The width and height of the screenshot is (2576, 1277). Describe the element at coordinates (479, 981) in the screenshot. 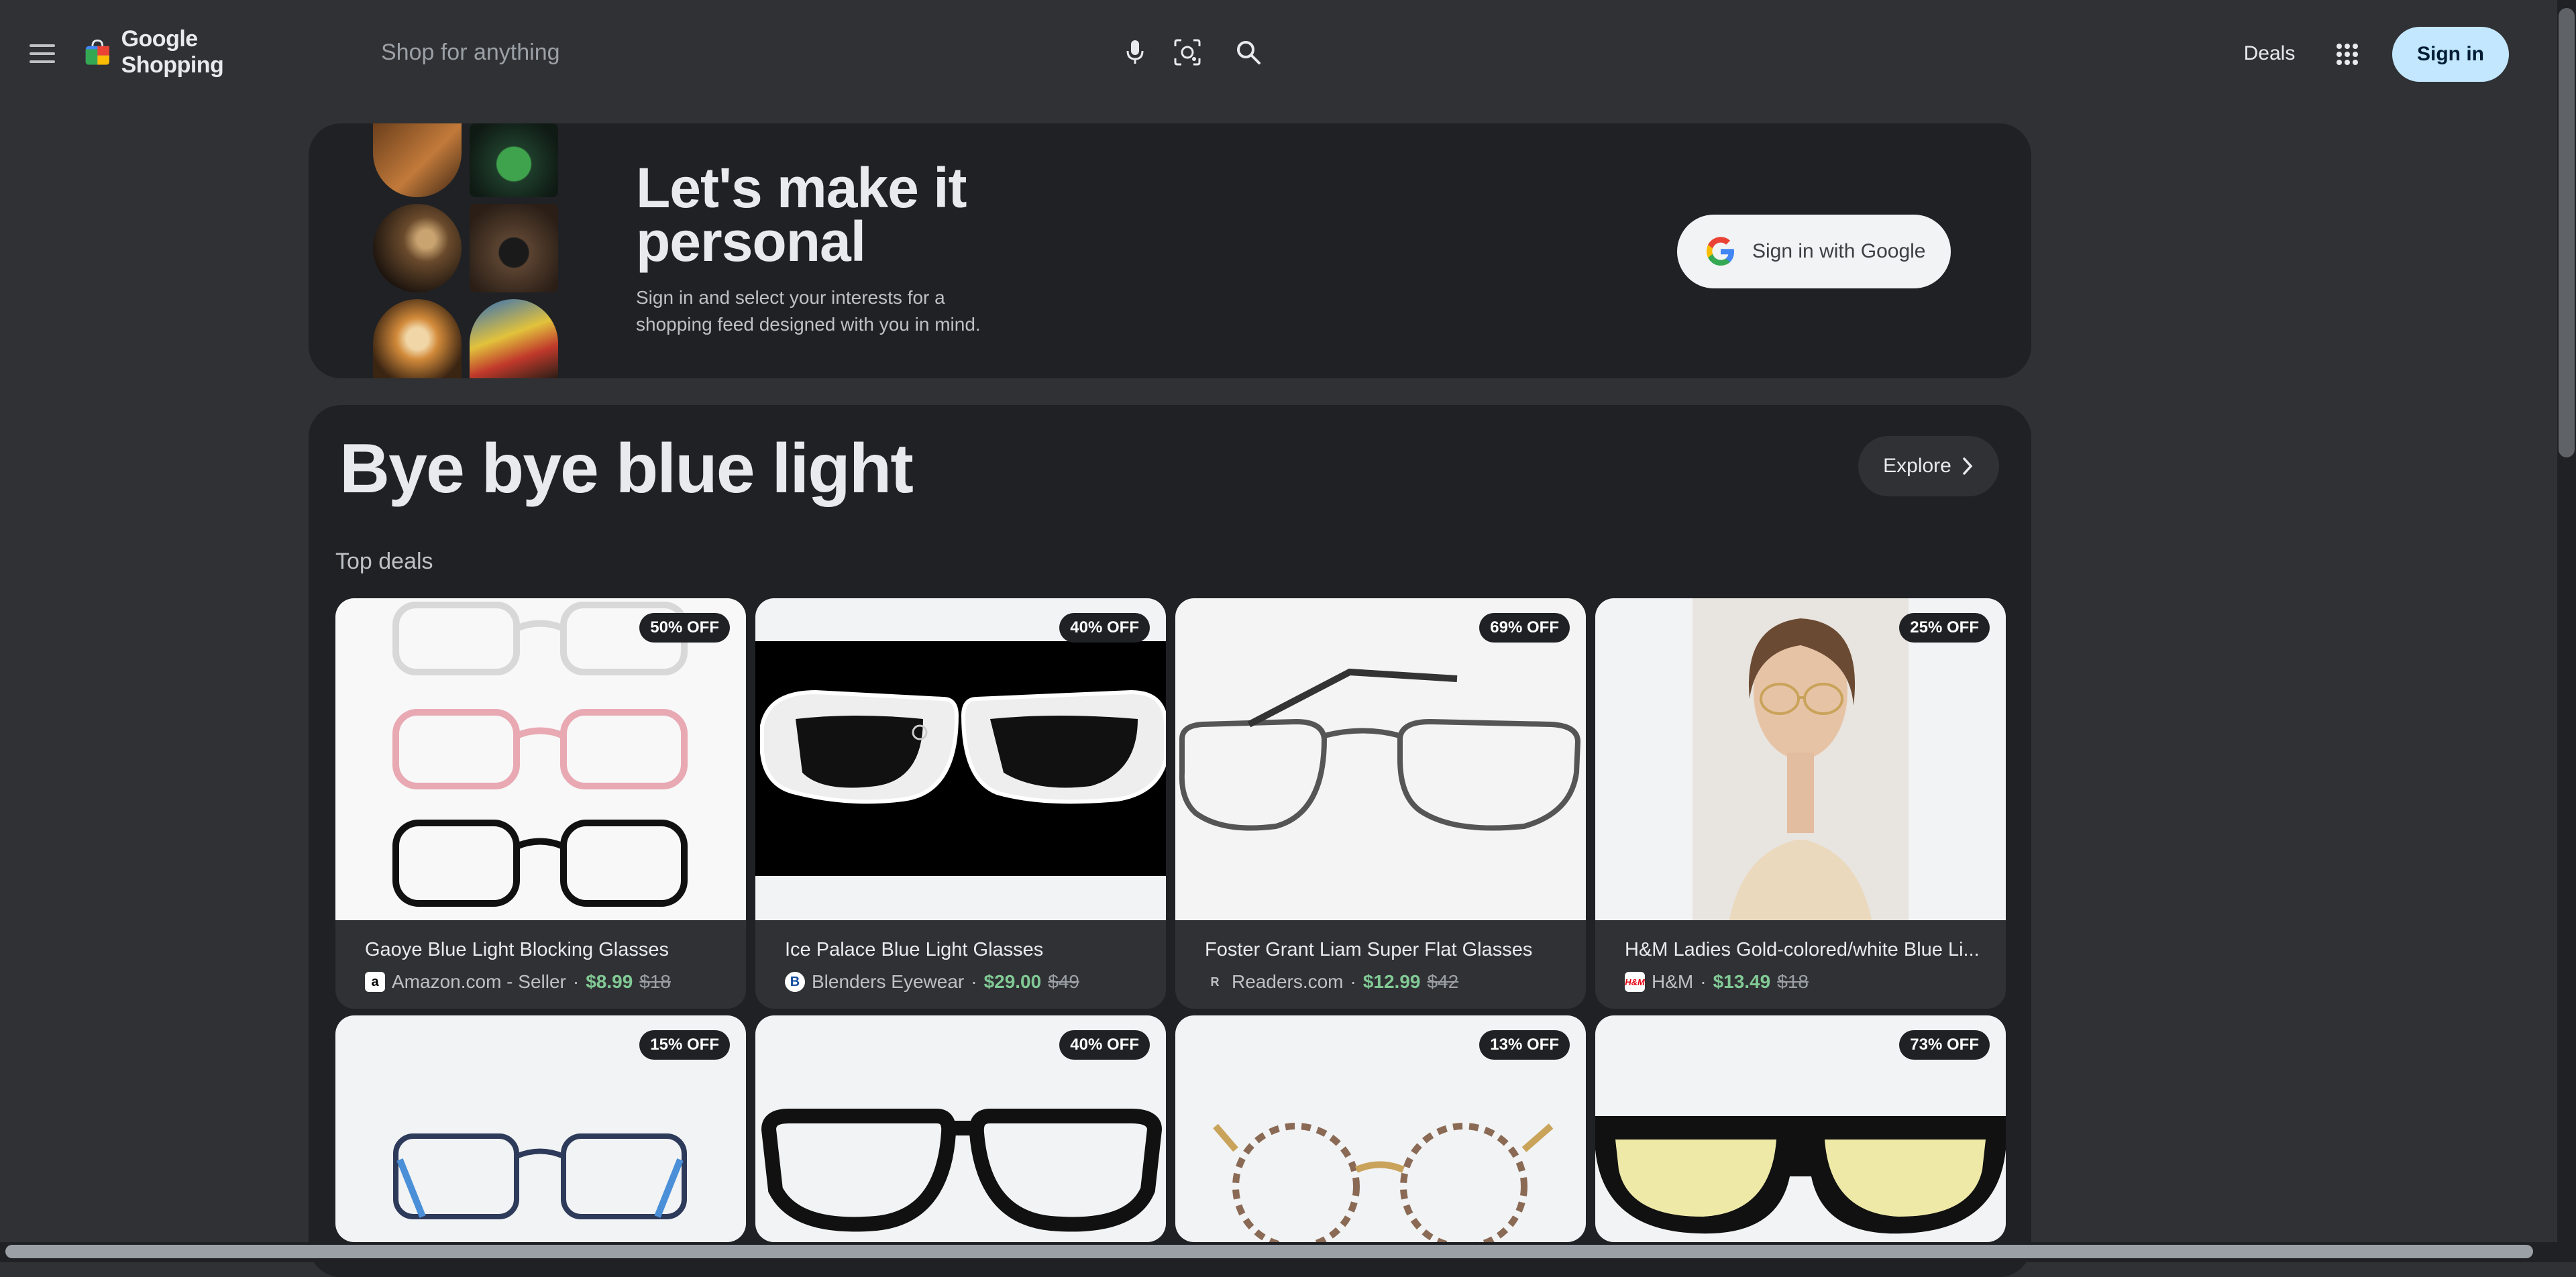

I see `seller-name: Amazon.com - Seller` at that location.